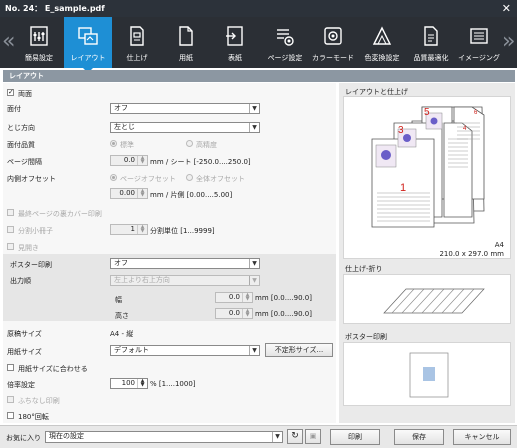 Image resolution: width=517 pixels, height=448 pixels. What do you see at coordinates (182, 231) in the screenshot?
I see `split-unit: 分割単位 [1...9999]` at bounding box center [182, 231].